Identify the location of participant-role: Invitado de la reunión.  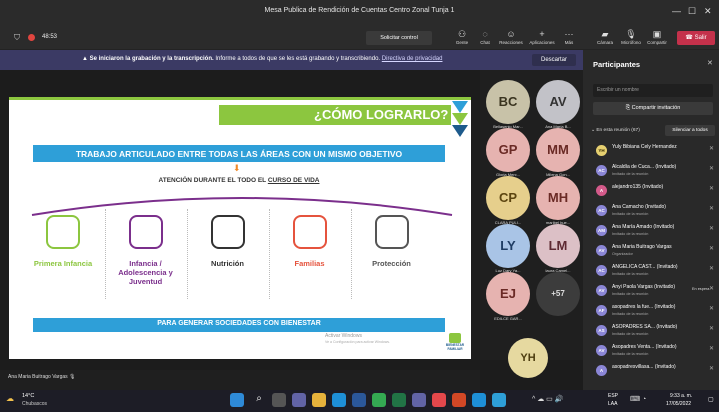
(630, 234).